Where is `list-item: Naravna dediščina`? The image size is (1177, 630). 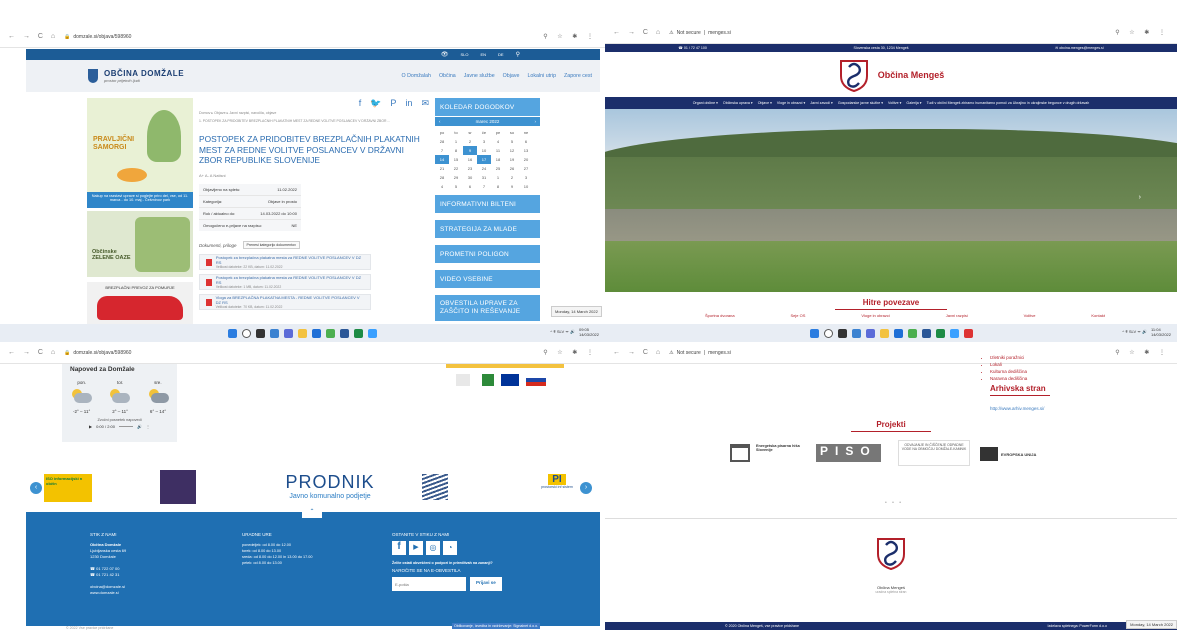
list-item: Naravna dediščina is located at coordinates (1008, 378).